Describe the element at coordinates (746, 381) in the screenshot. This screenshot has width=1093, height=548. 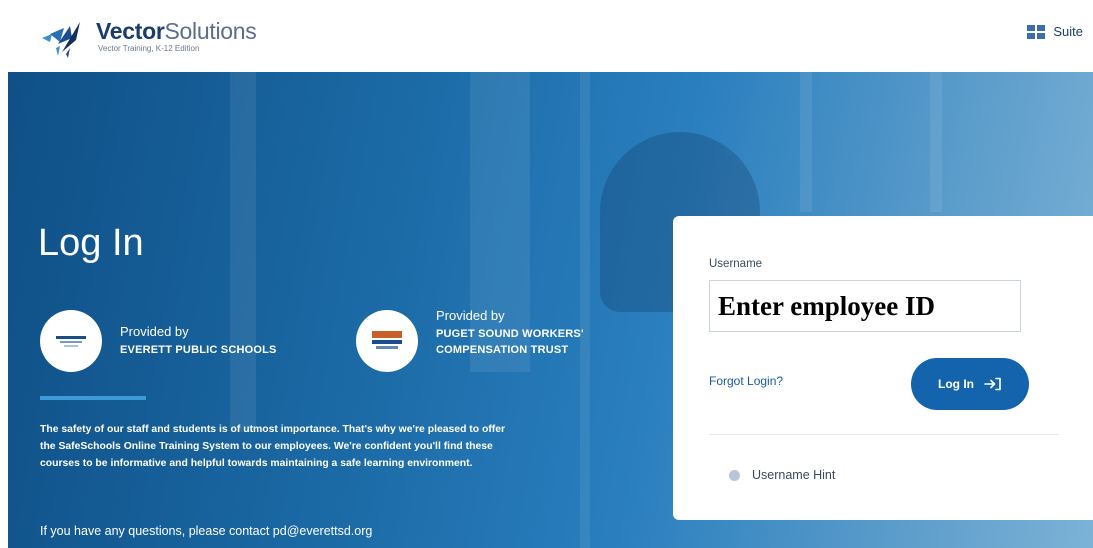
I see `forgot-login-link: Forgot Login?` at that location.